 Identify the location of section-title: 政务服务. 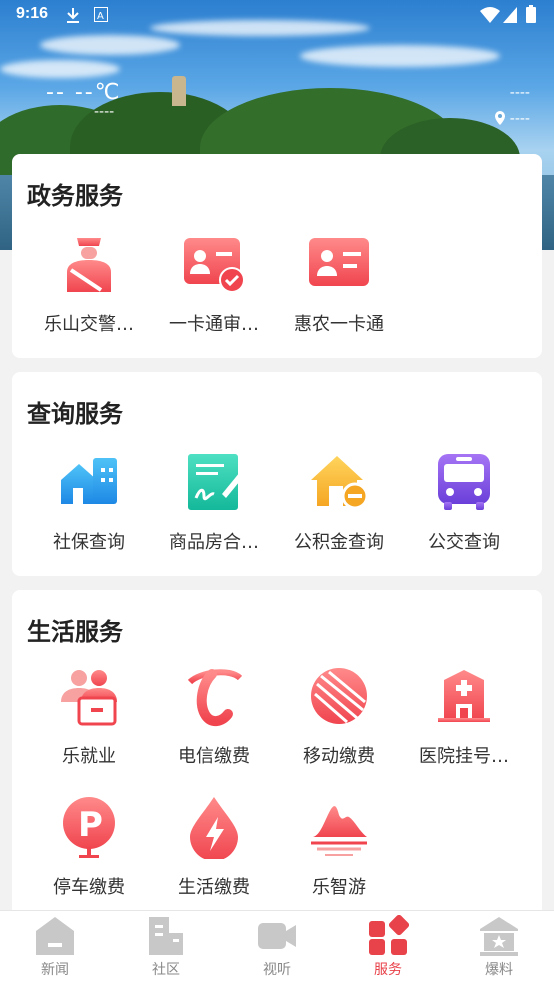
(75, 196).